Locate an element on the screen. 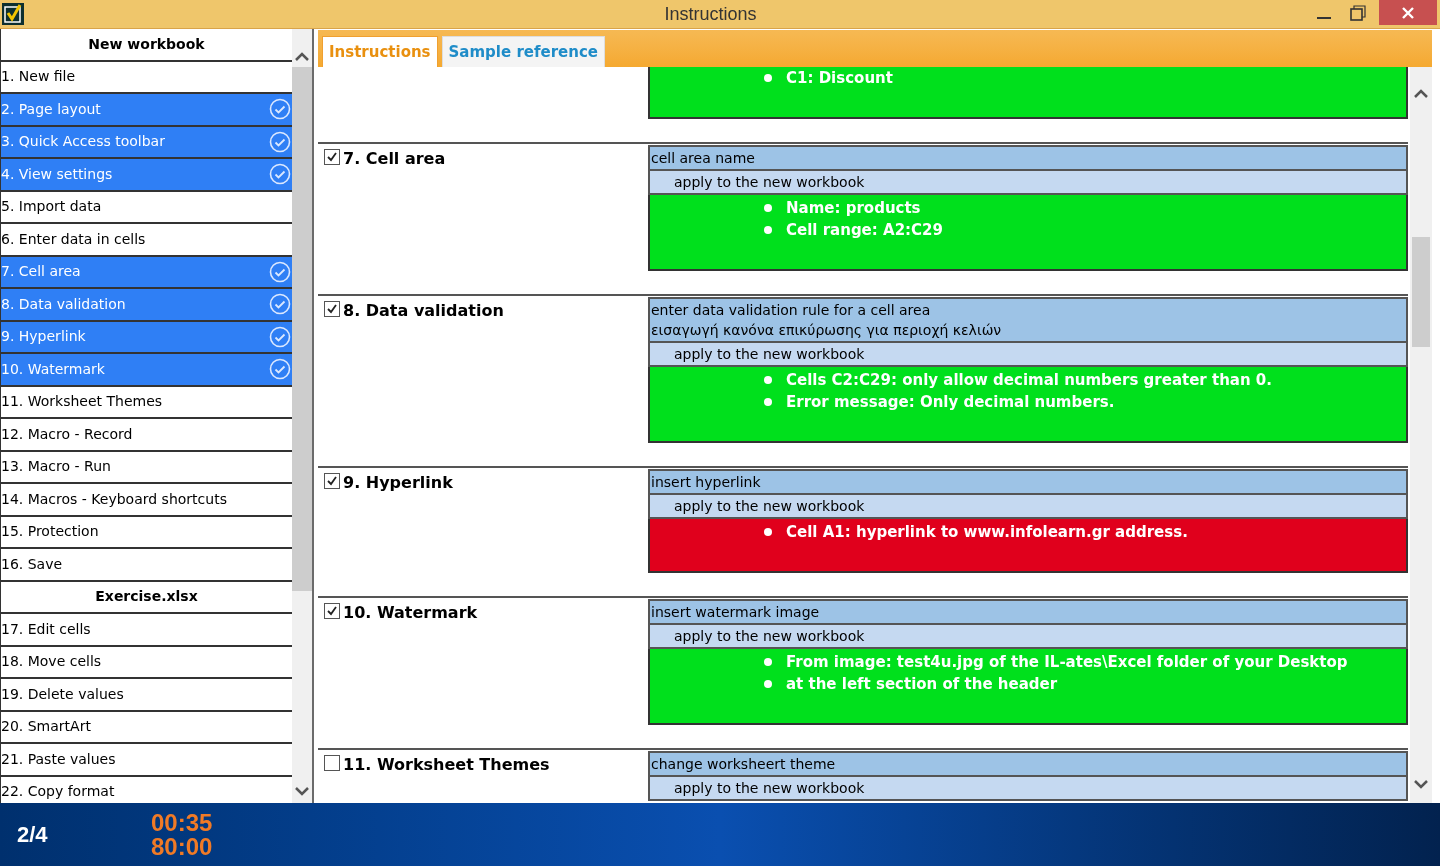  scrollbar-thumb is located at coordinates (1421, 292).